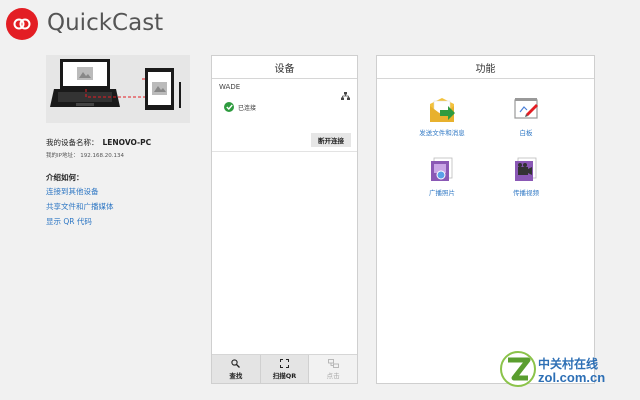  Describe the element at coordinates (526, 133) in the screenshot. I see `whiteboard-label: 白板` at that location.